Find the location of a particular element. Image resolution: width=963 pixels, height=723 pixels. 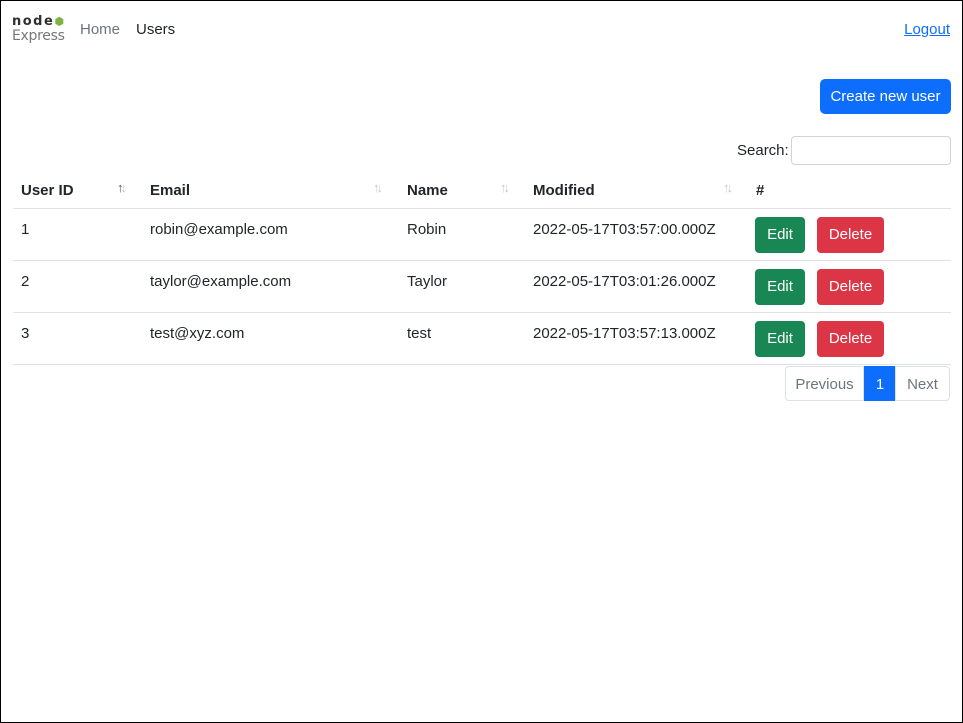

cell-email: robin@example.com is located at coordinates (219, 229).